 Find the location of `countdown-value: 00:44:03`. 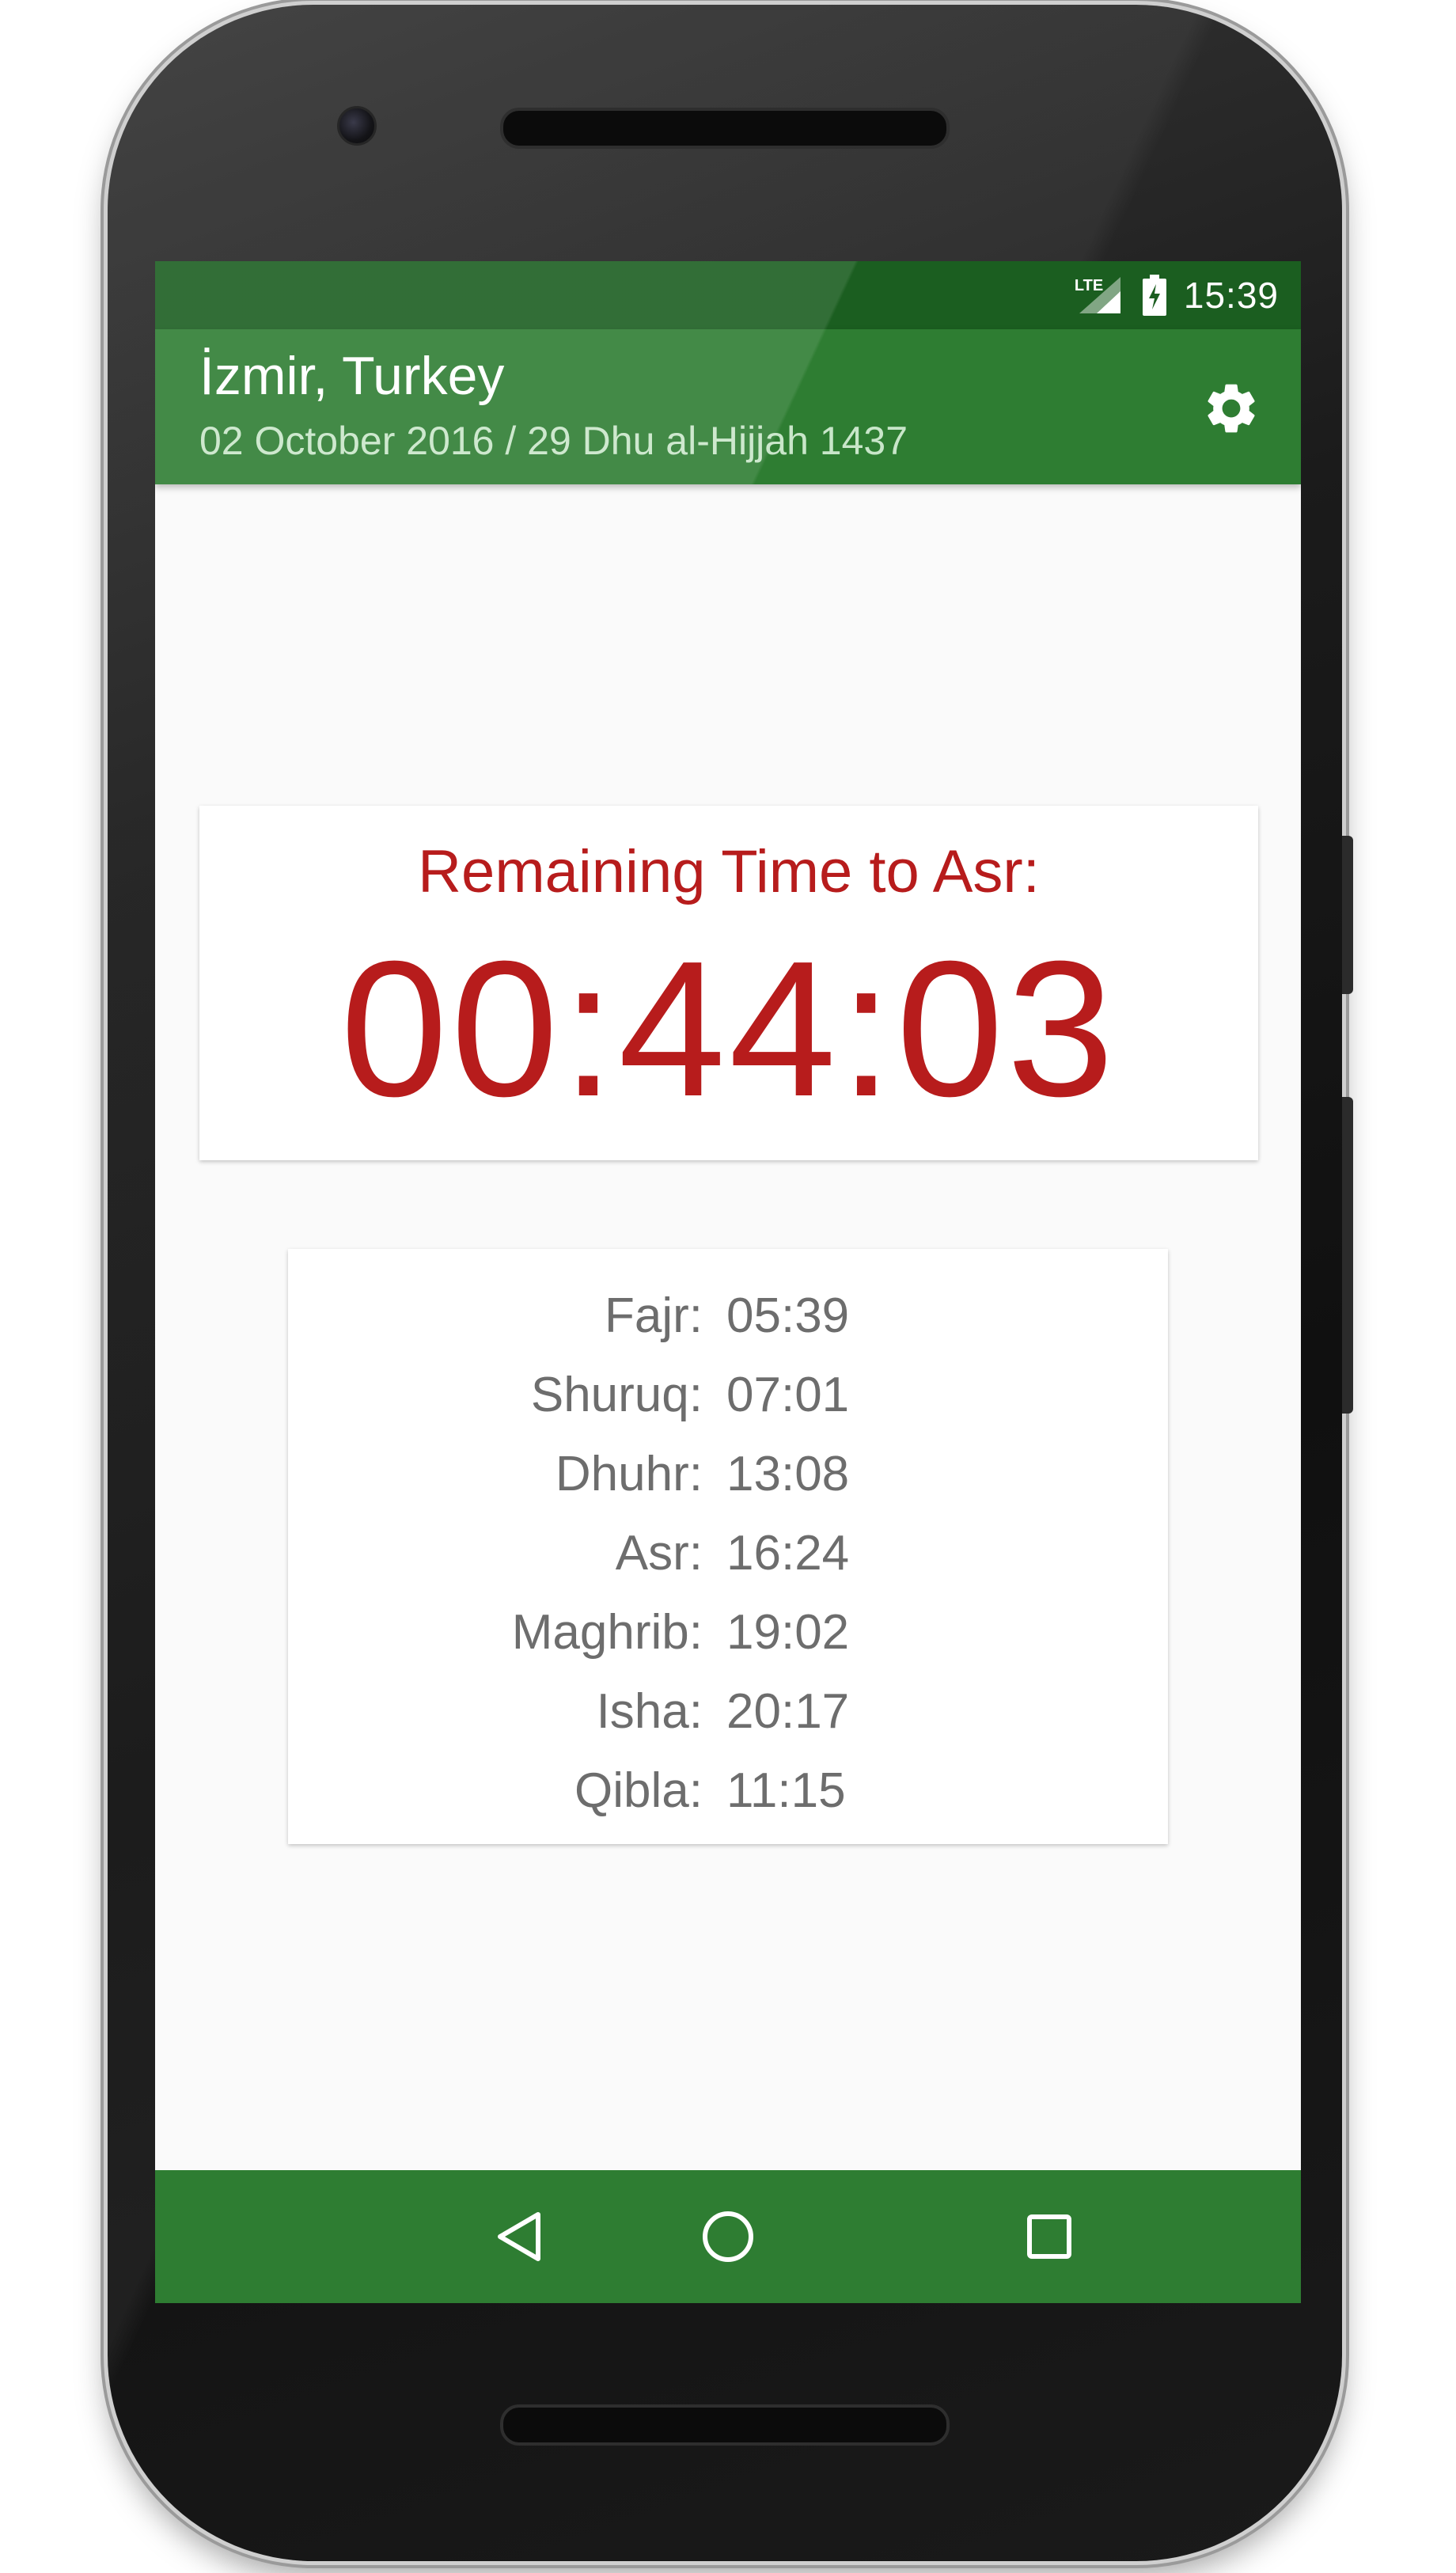

countdown-value: 00:44:03 is located at coordinates (728, 1028).